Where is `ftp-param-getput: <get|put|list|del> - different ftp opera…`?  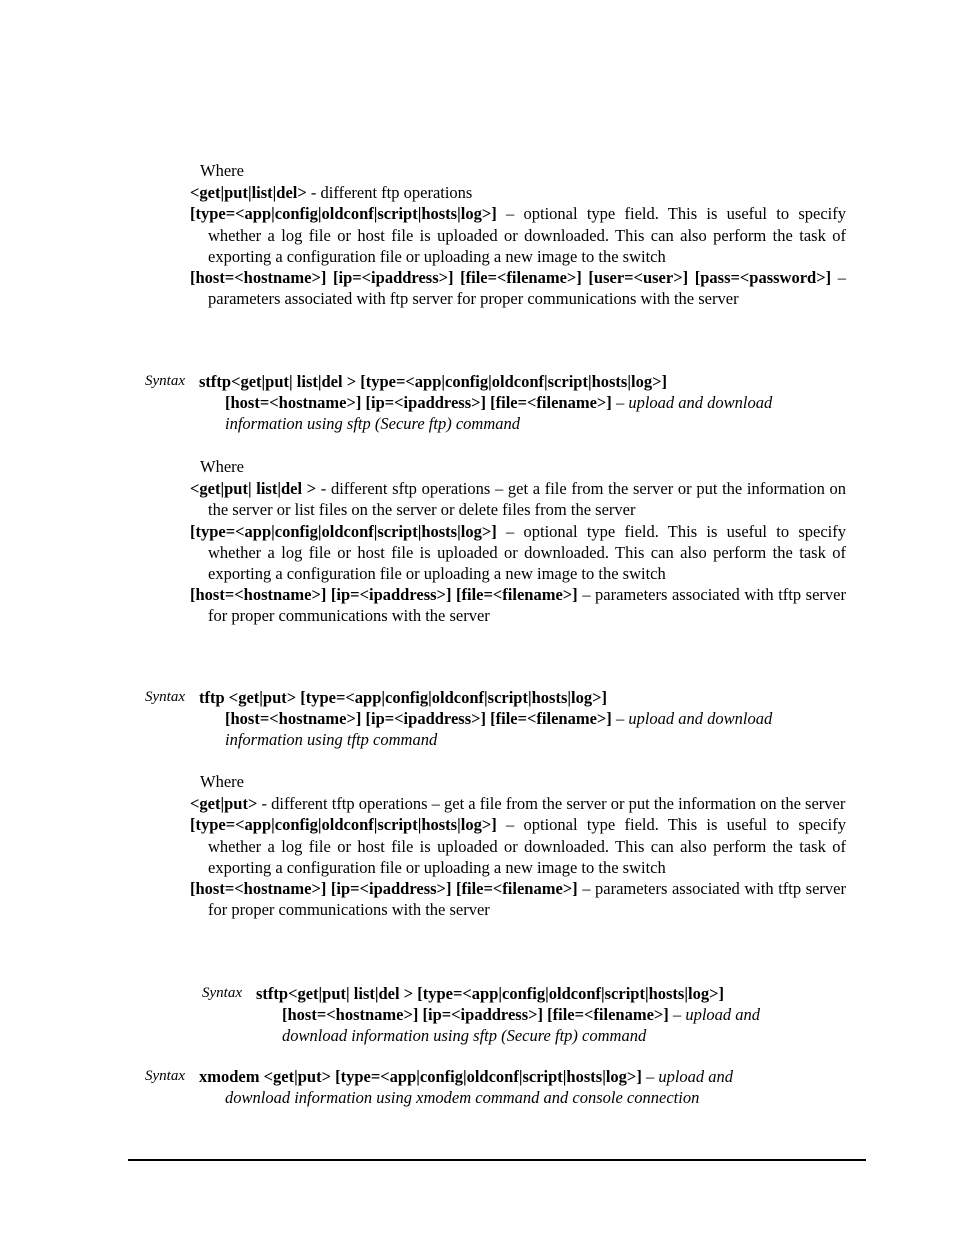 ftp-param-getput: <get|put|list|del> - different ftp opera… is located at coordinates (518, 192).